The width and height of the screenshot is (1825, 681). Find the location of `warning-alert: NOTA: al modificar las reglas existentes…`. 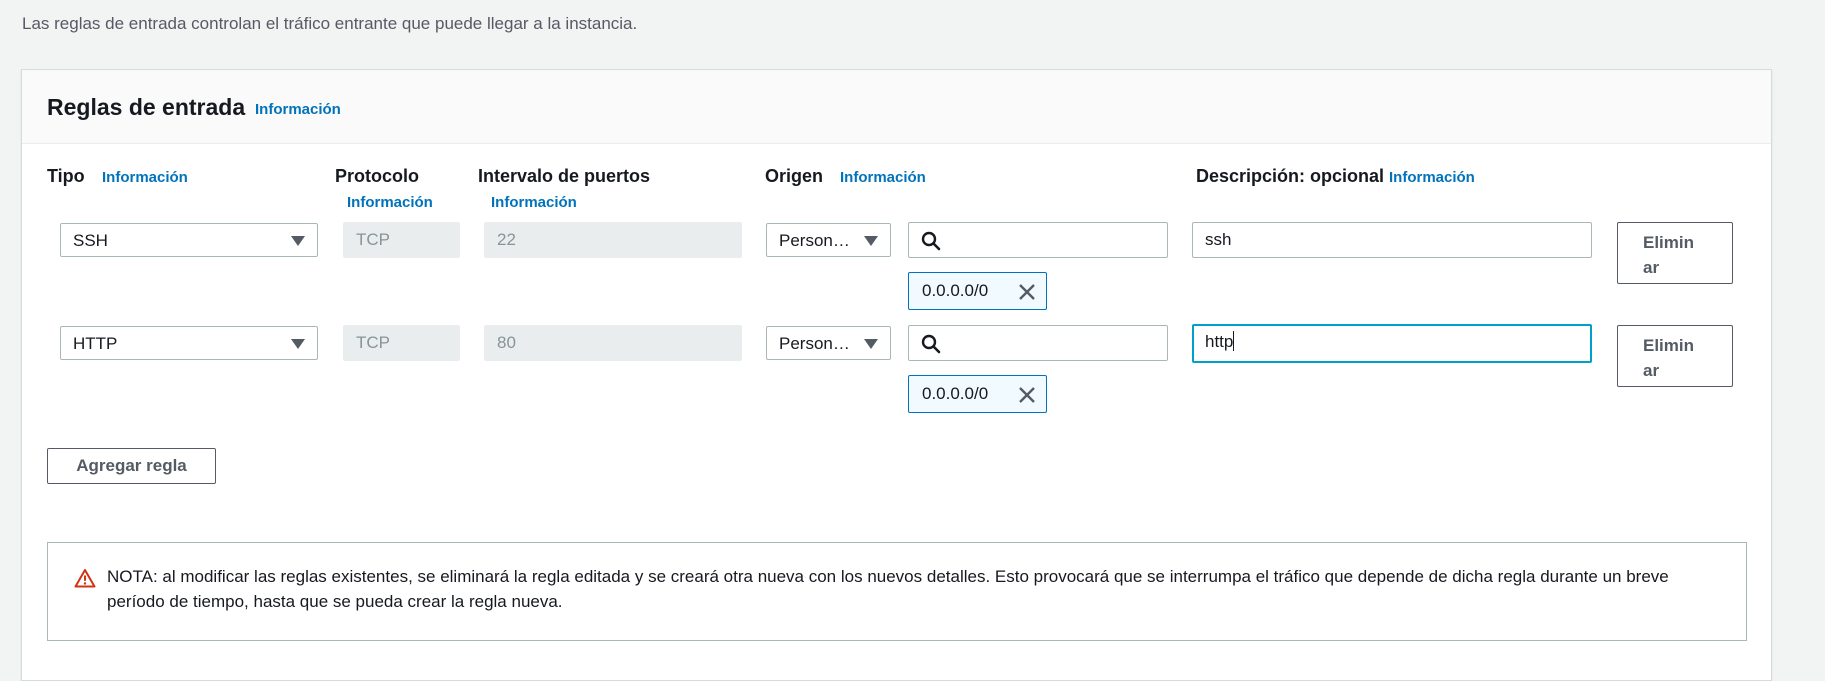

warning-alert: NOTA: al modificar las reglas existentes… is located at coordinates (897, 591).